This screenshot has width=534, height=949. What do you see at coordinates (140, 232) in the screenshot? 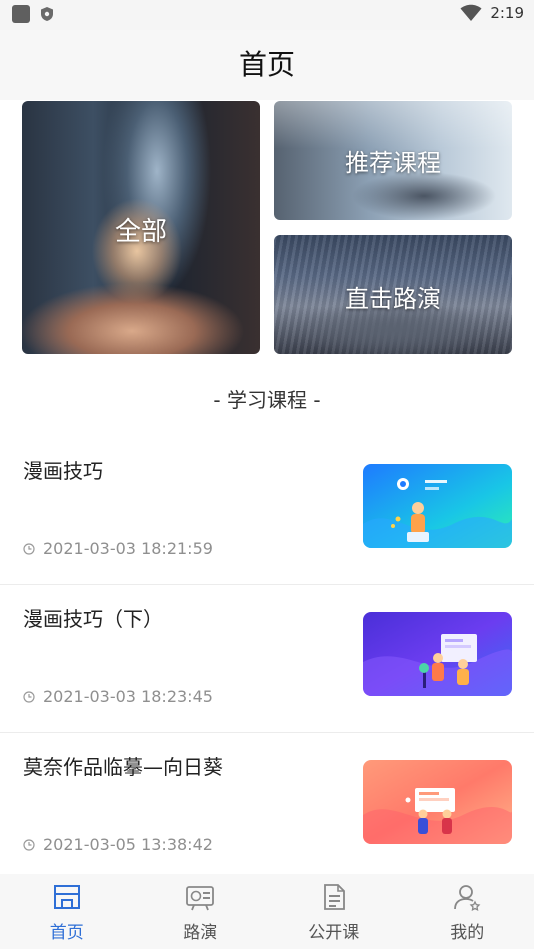
I see `banner-all-label: 全部` at bounding box center [140, 232].